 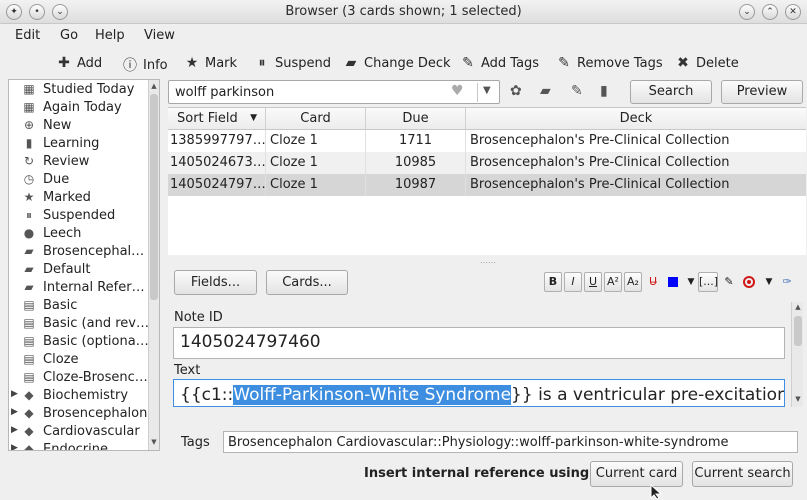 I want to click on cloze-suffix: }} is a ventricular pre-excitation, so click(x=648, y=395).